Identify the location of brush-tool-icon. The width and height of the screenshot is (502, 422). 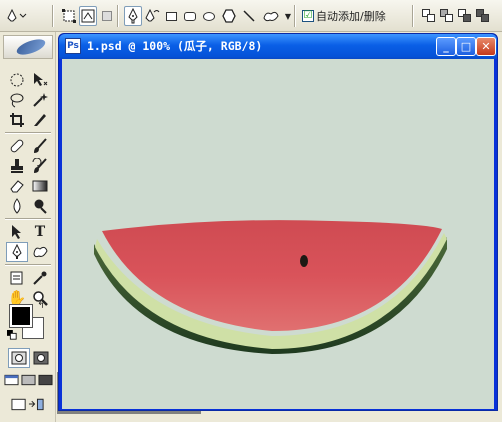
(40, 146).